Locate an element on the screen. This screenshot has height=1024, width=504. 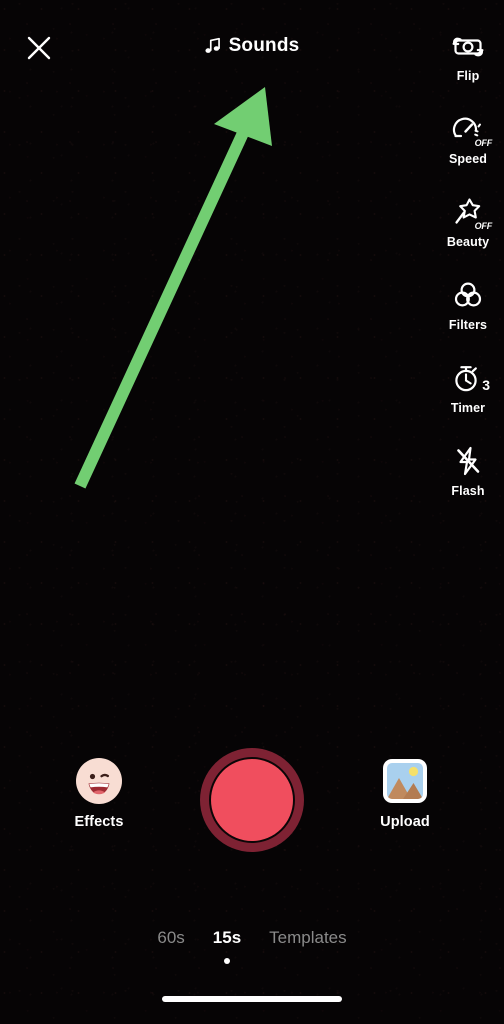
mode-tab-60s-label: 60s is located at coordinates (171, 937).